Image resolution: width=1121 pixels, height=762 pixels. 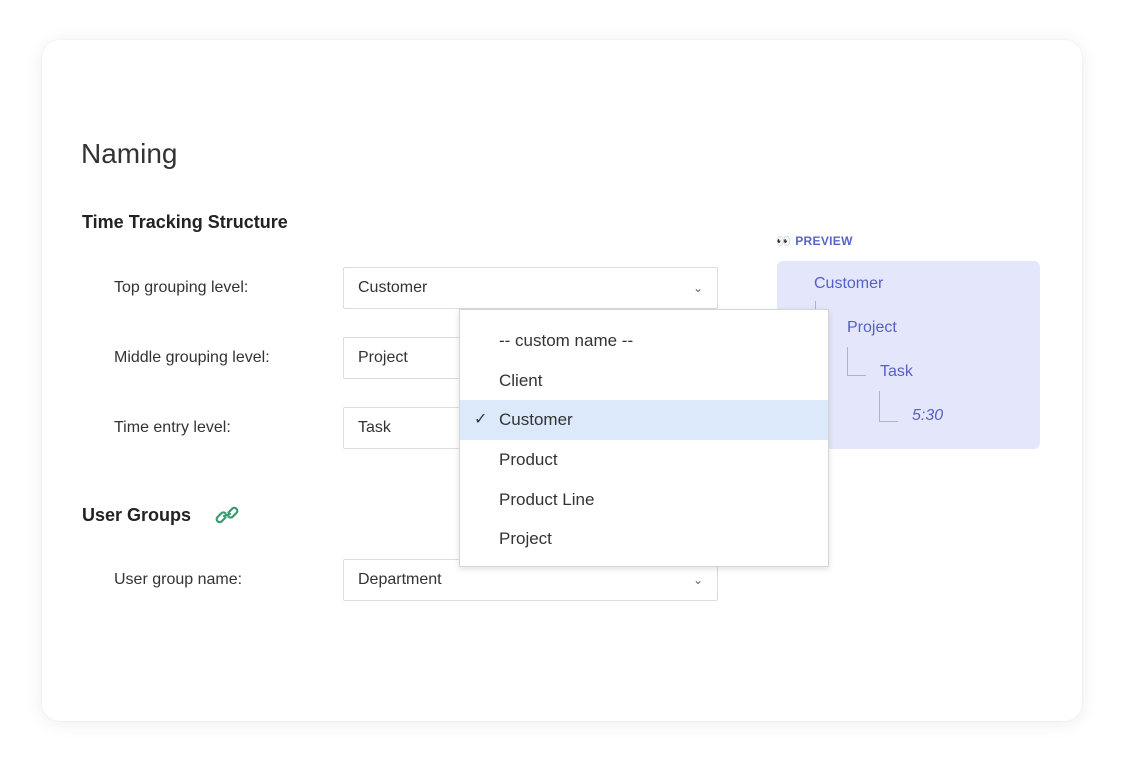 What do you see at coordinates (172, 427) in the screenshot?
I see `time-entry-label: Time entry level:` at bounding box center [172, 427].